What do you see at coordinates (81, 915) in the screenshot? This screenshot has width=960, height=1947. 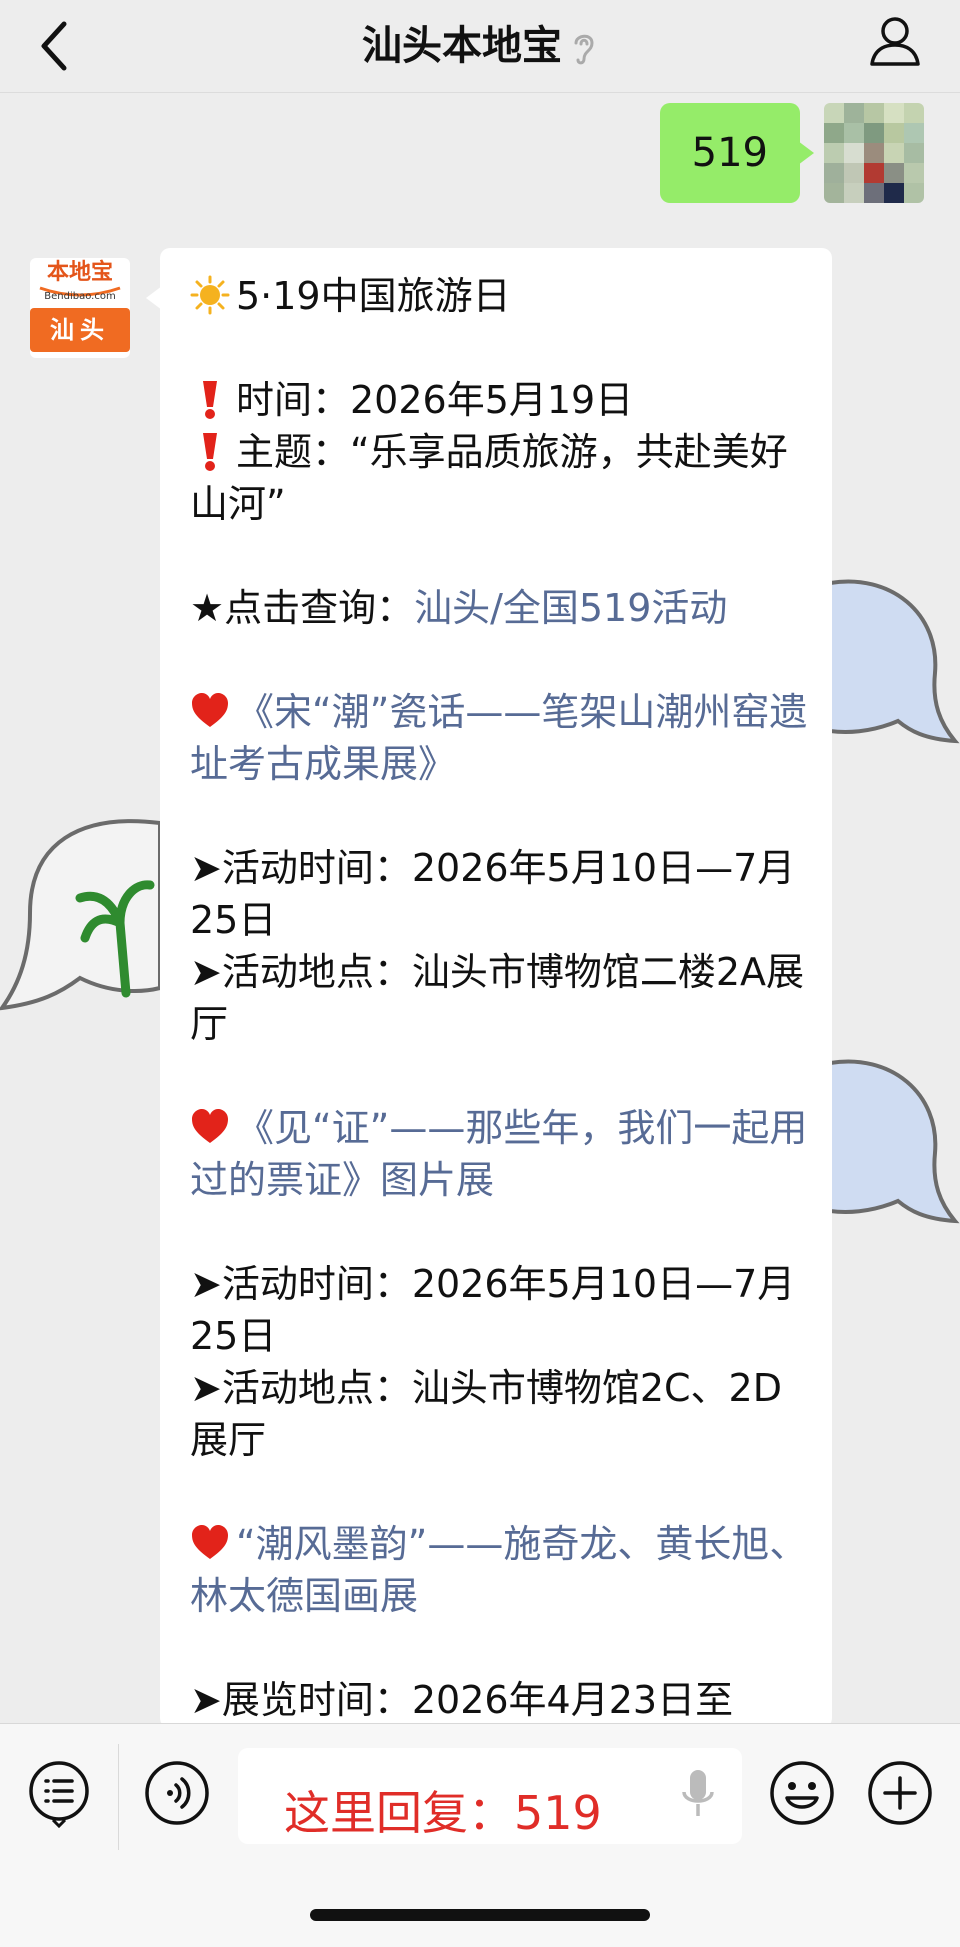 I see `wallpaper-bubble-left-icon` at bounding box center [81, 915].